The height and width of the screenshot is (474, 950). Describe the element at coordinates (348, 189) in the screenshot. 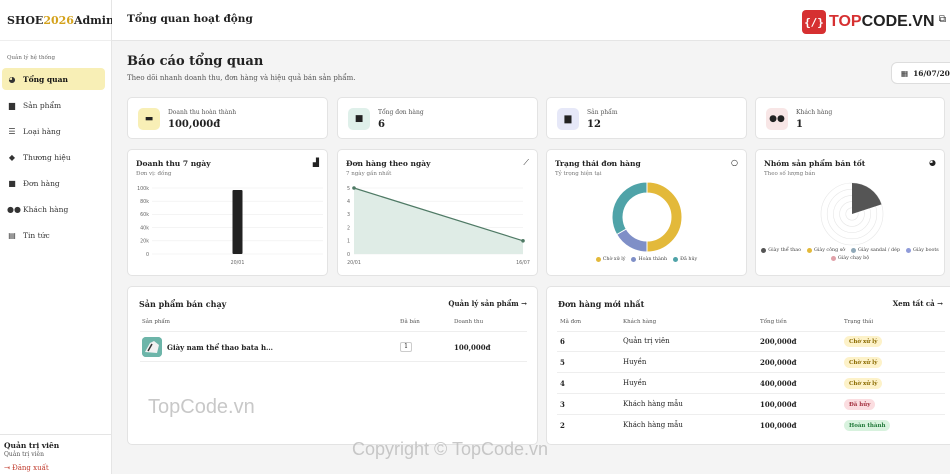

I see `y-tick-label: 5` at that location.